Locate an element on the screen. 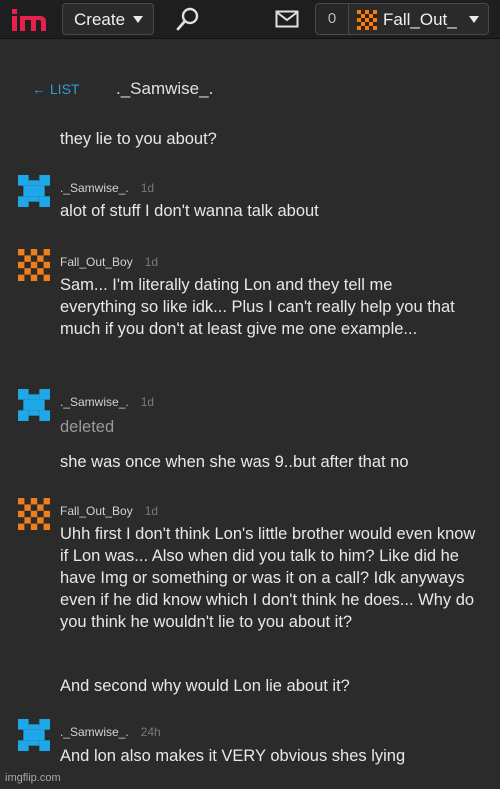 This screenshot has height=789, width=500. create-button-label: Create is located at coordinates (100, 19).